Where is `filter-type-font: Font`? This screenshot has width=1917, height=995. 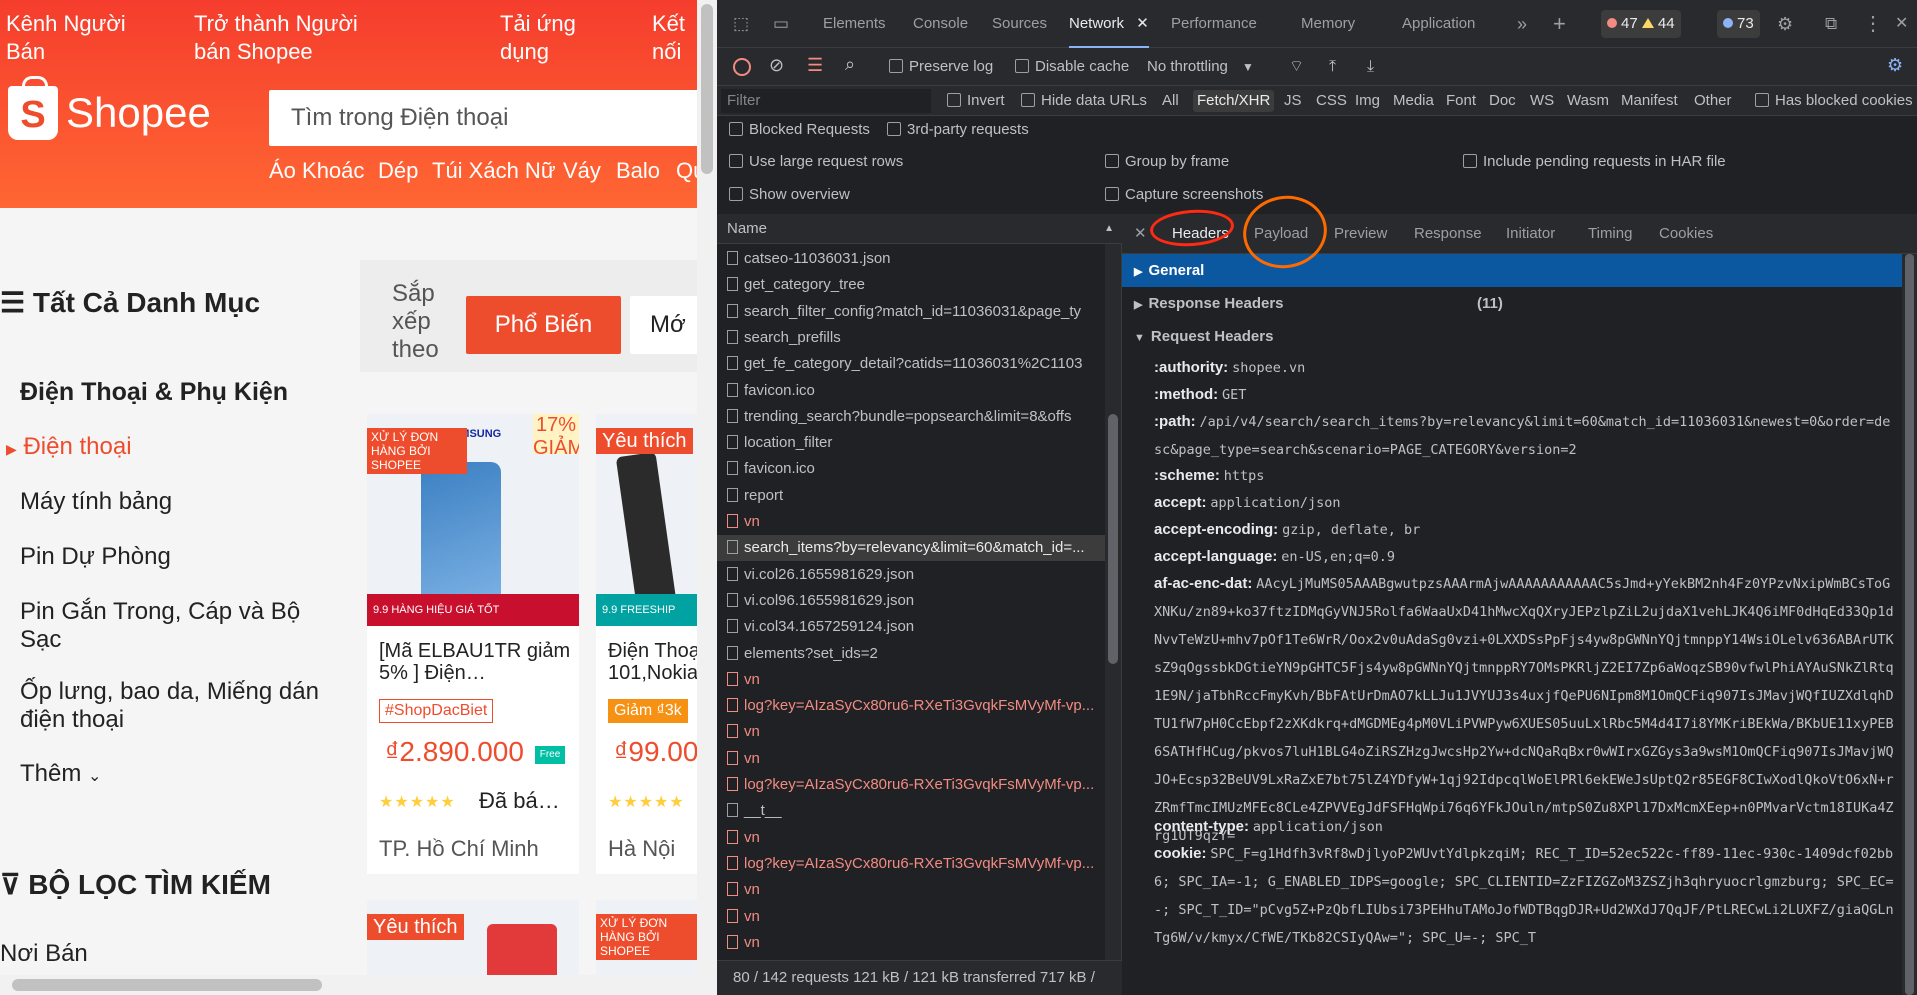
filter-type-font: Font is located at coordinates (1461, 101).